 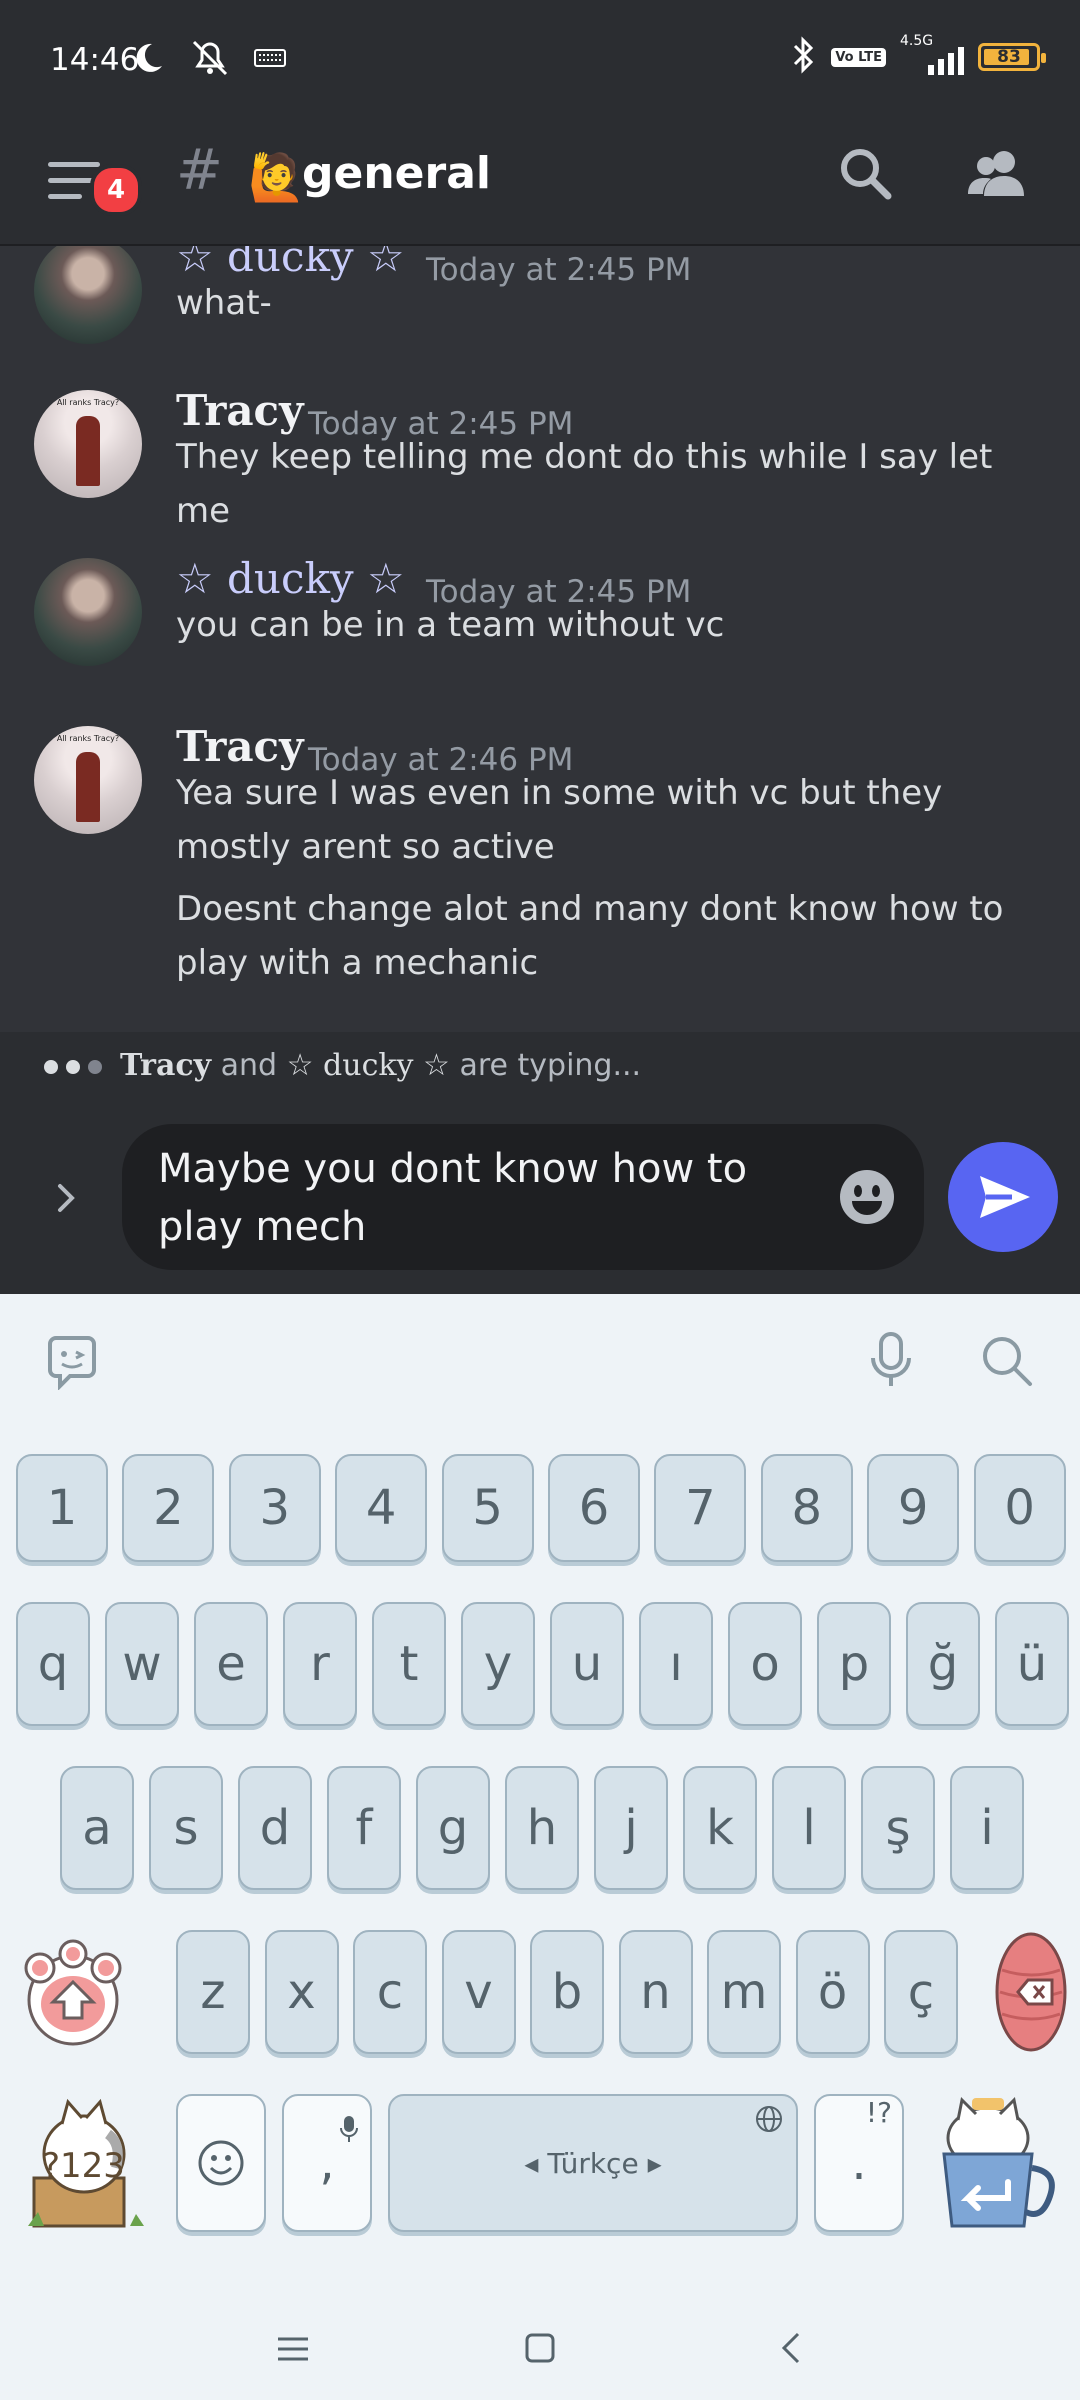 What do you see at coordinates (396, 173) in the screenshot?
I see `channel-title: general` at bounding box center [396, 173].